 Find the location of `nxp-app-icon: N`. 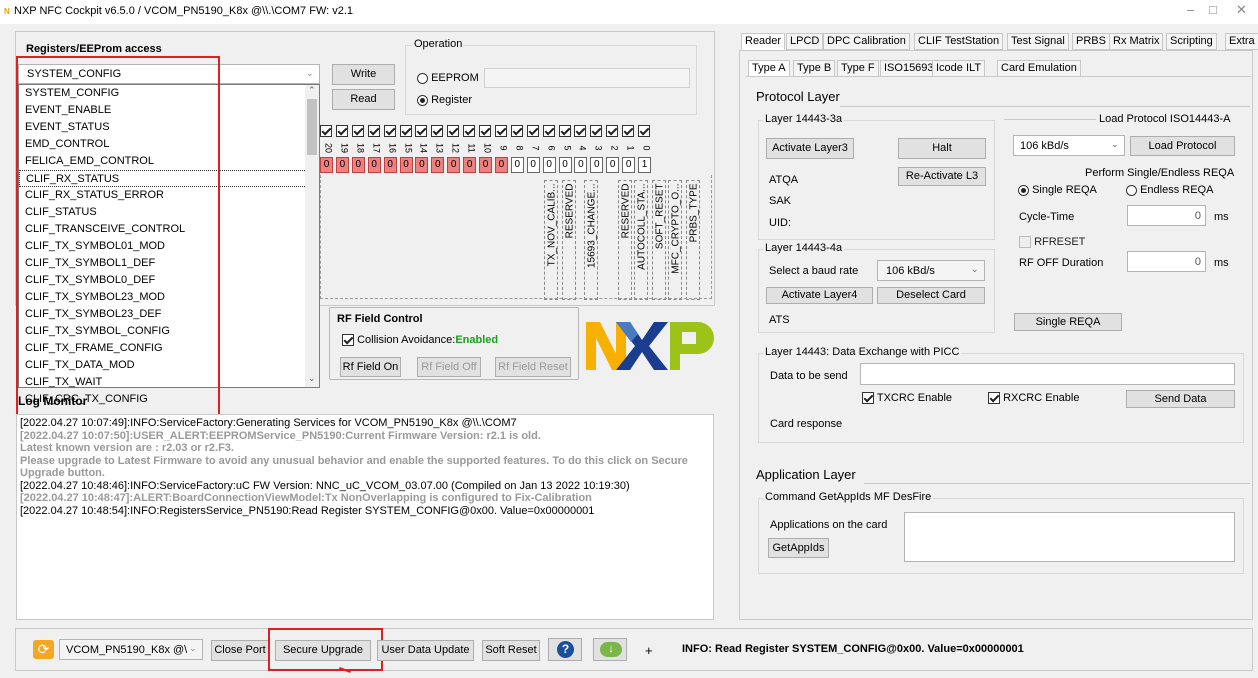

nxp-app-icon: N is located at coordinates (7, 11).